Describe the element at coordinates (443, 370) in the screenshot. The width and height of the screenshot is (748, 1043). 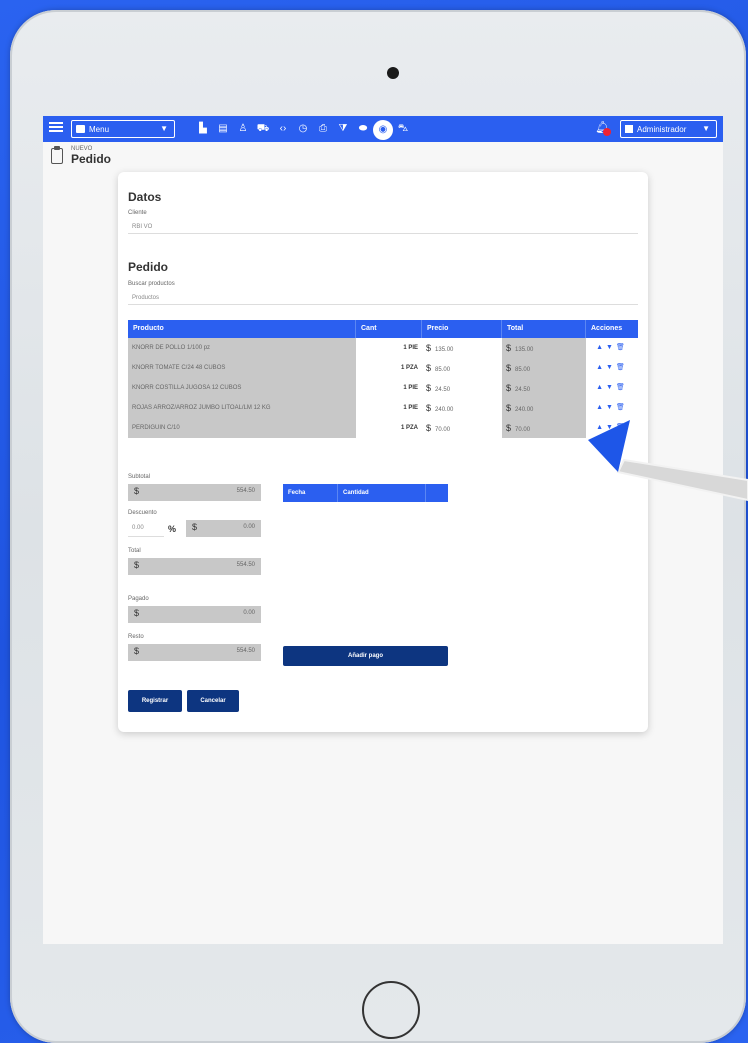
I see `precio-value: 85.00` at that location.